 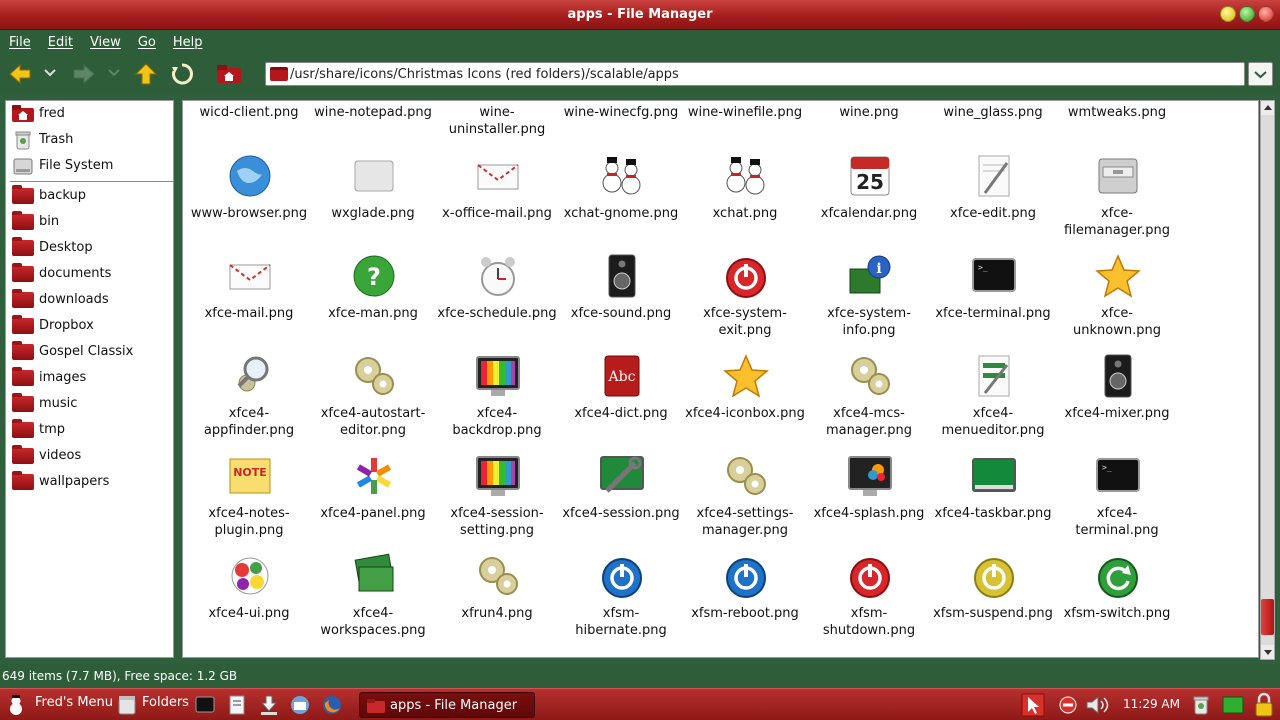 I want to click on sidebar-item-file-system: File System, so click(x=90, y=166).